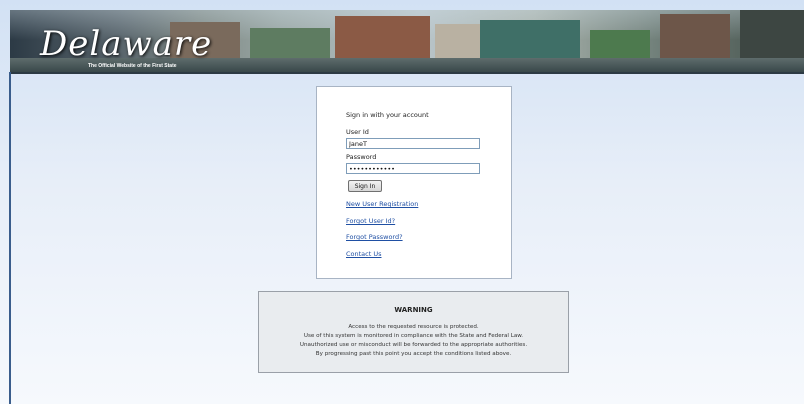  I want to click on site-tagline: The Official Website of the First State, so click(132, 66).